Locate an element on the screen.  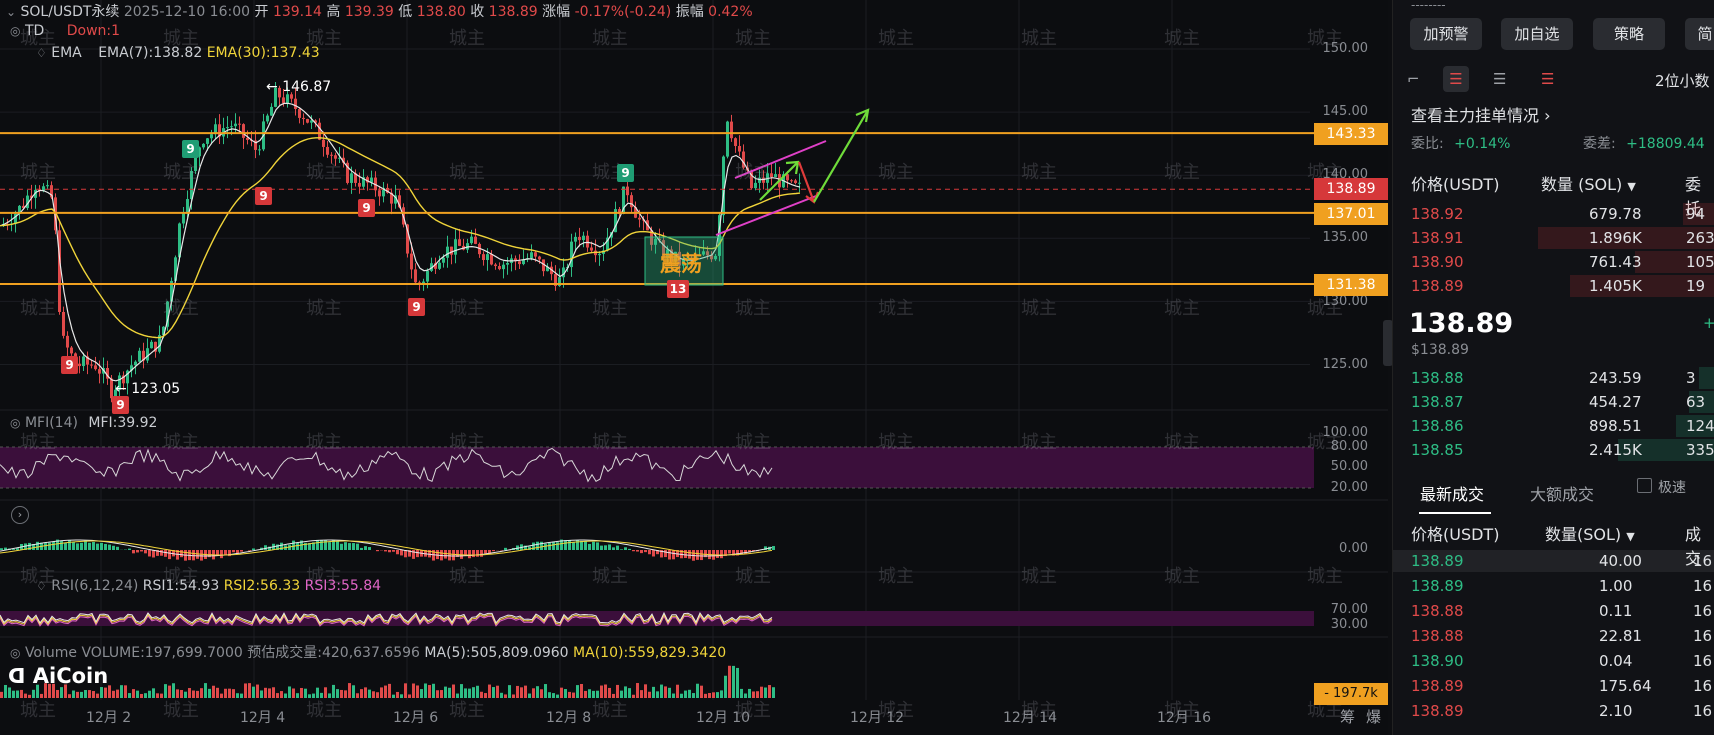
ema7-value: EMA(7):138.82 is located at coordinates (150, 53).